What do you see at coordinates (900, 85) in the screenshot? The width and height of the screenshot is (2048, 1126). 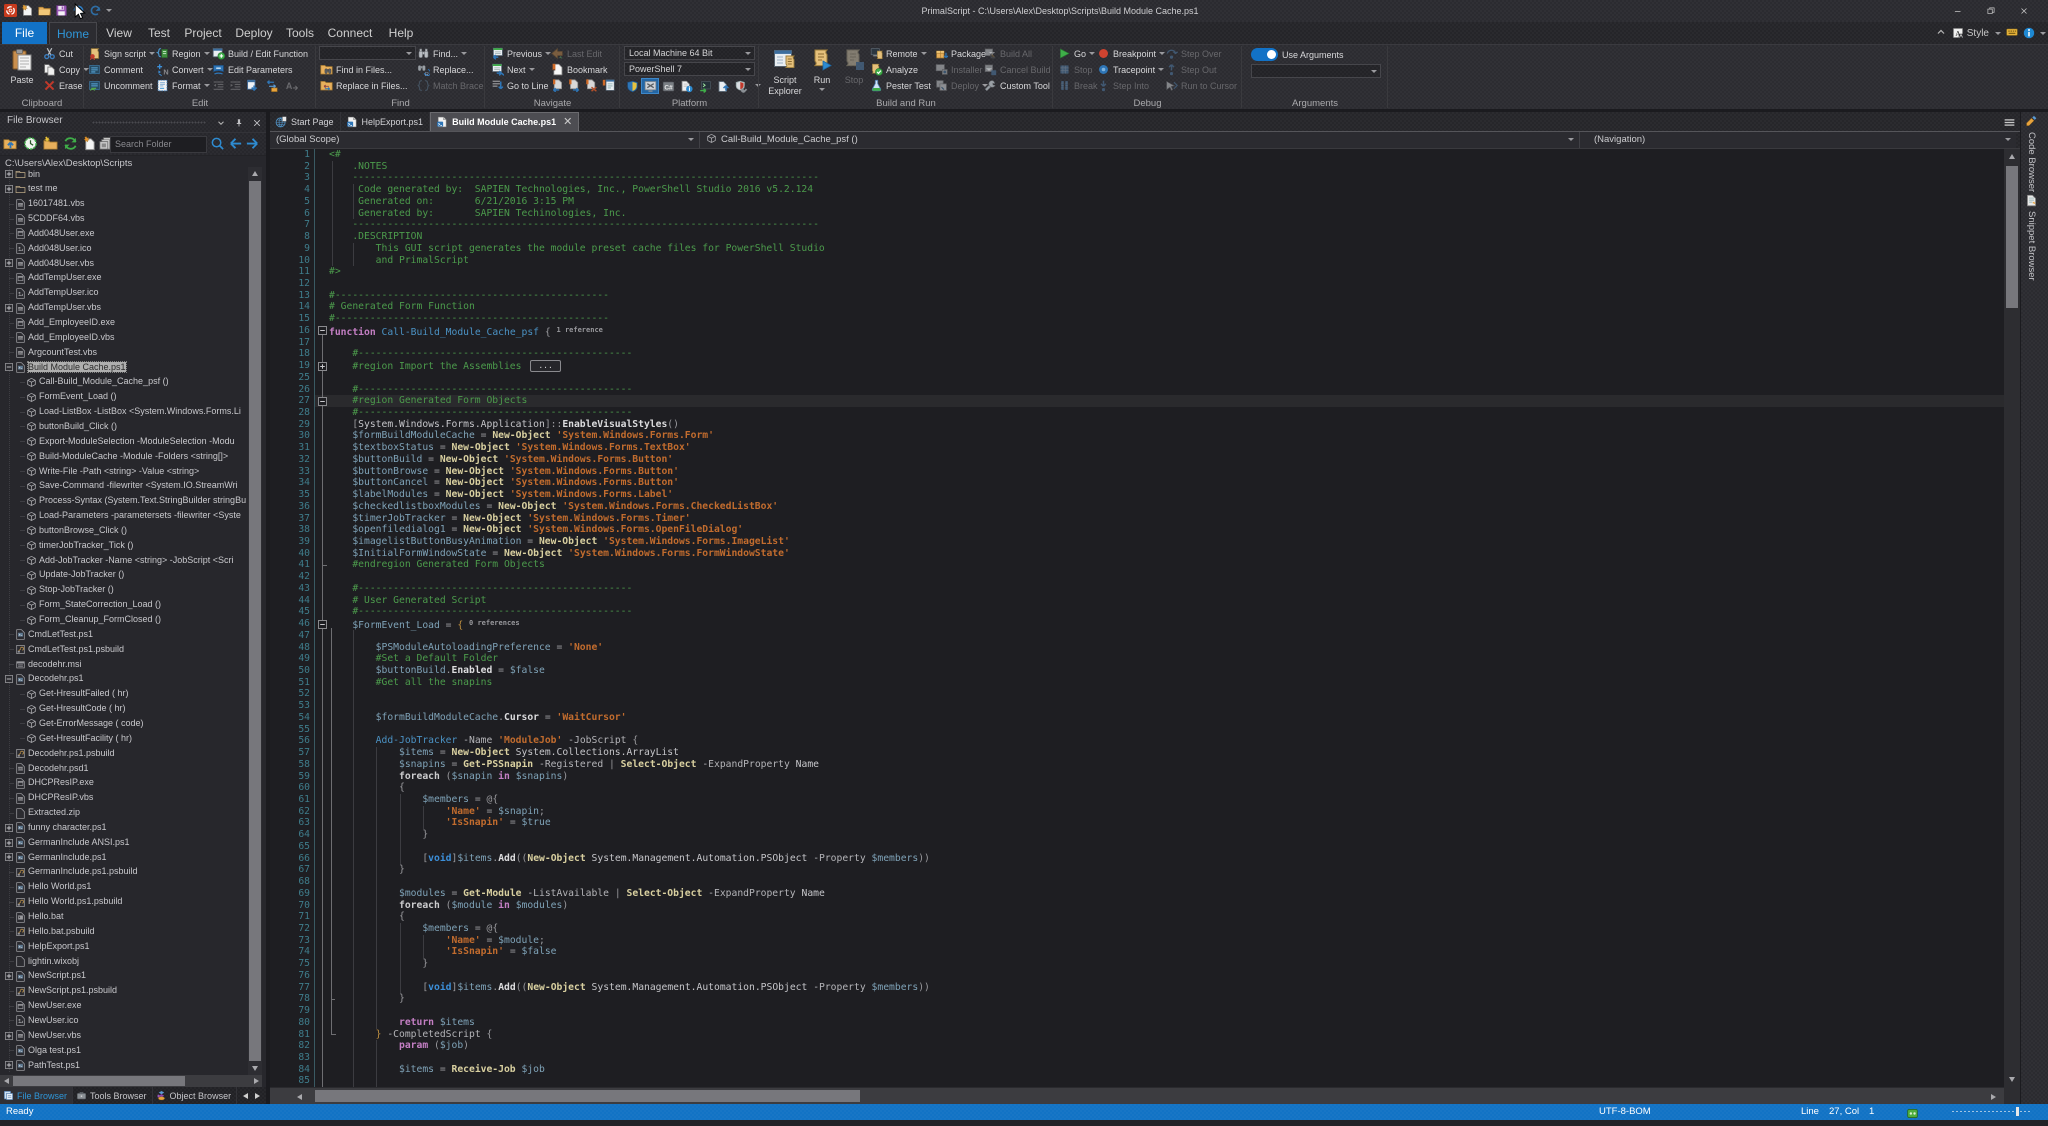 I see `ribbon-button-pester-test: Pester Test` at bounding box center [900, 85].